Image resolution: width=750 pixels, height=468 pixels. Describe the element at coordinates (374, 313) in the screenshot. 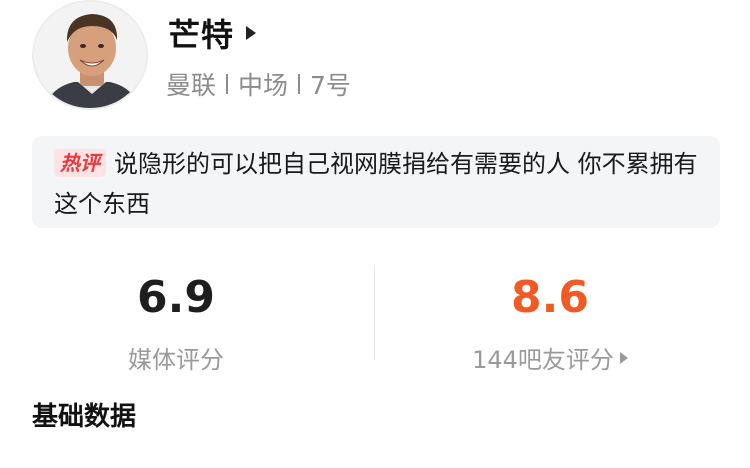

I see `rating-divider` at that location.